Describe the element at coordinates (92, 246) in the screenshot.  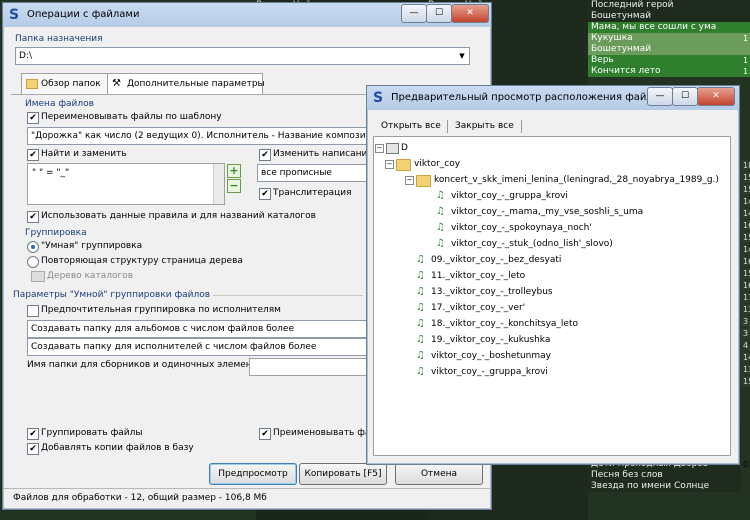
I see `smart-grouping-label: "Умная" группировка` at that location.